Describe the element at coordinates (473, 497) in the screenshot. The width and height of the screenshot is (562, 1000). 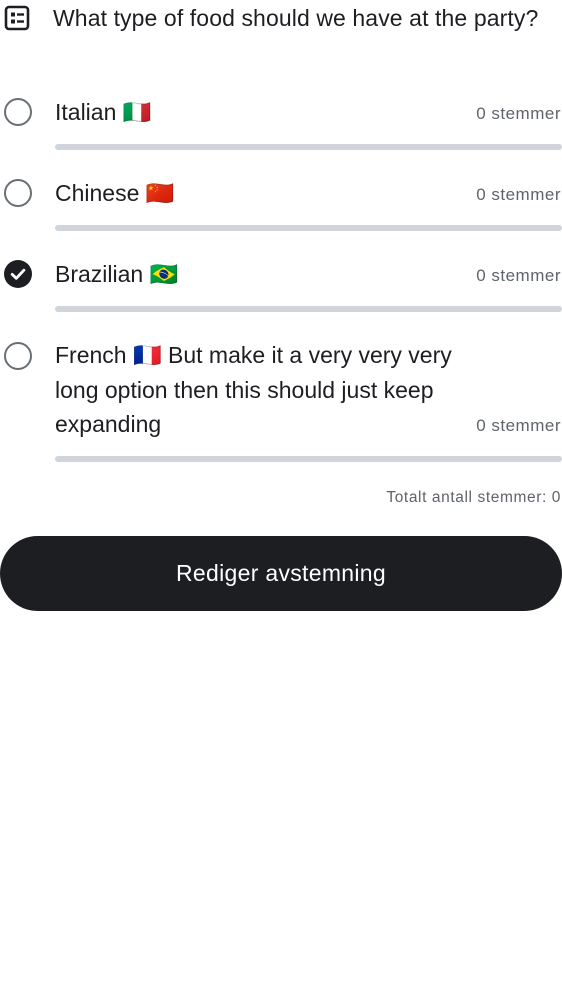
I see `total-votes: Totalt antall stemmer: 0` at that location.